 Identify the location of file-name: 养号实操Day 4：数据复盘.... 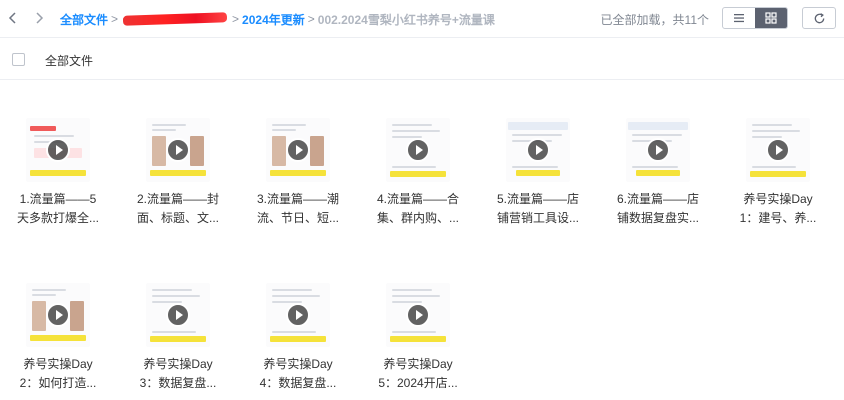
(298, 373).